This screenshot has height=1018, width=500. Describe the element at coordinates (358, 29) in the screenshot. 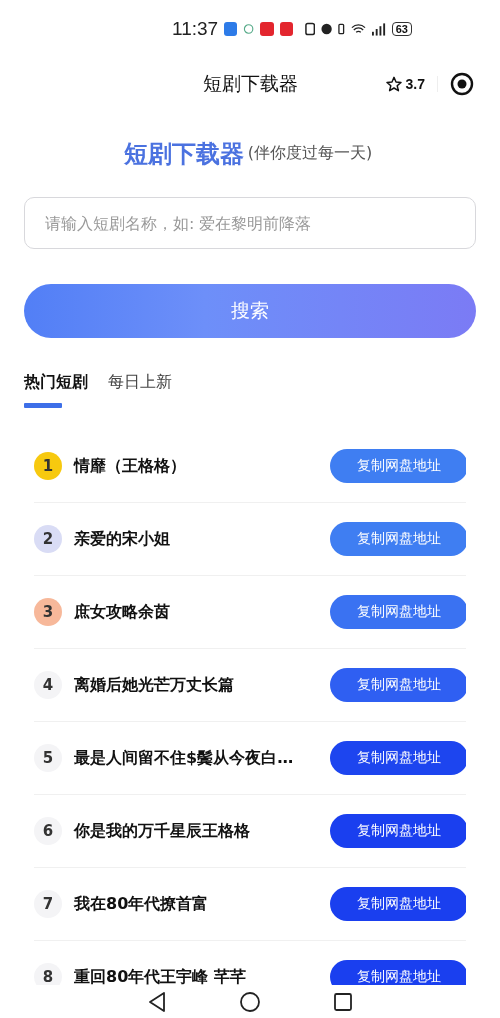

I see `wifi-icon` at that location.